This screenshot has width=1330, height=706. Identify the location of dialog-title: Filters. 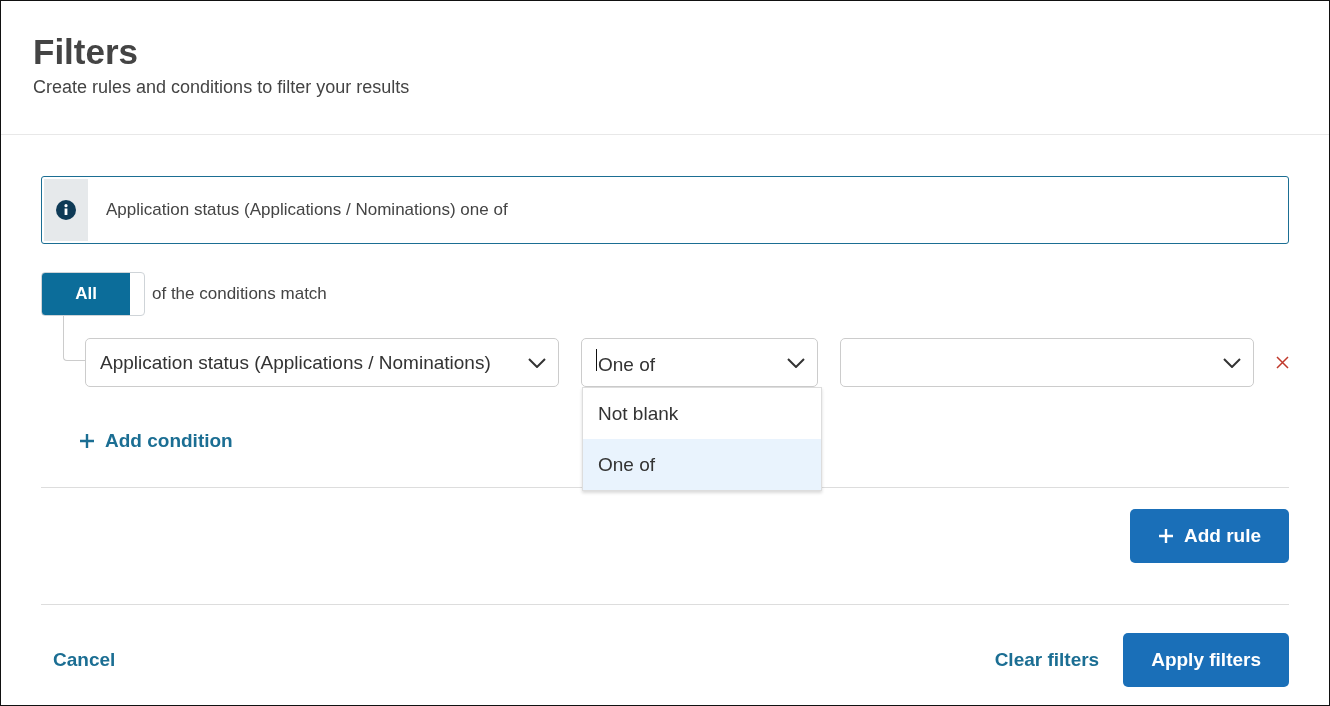
(86, 52).